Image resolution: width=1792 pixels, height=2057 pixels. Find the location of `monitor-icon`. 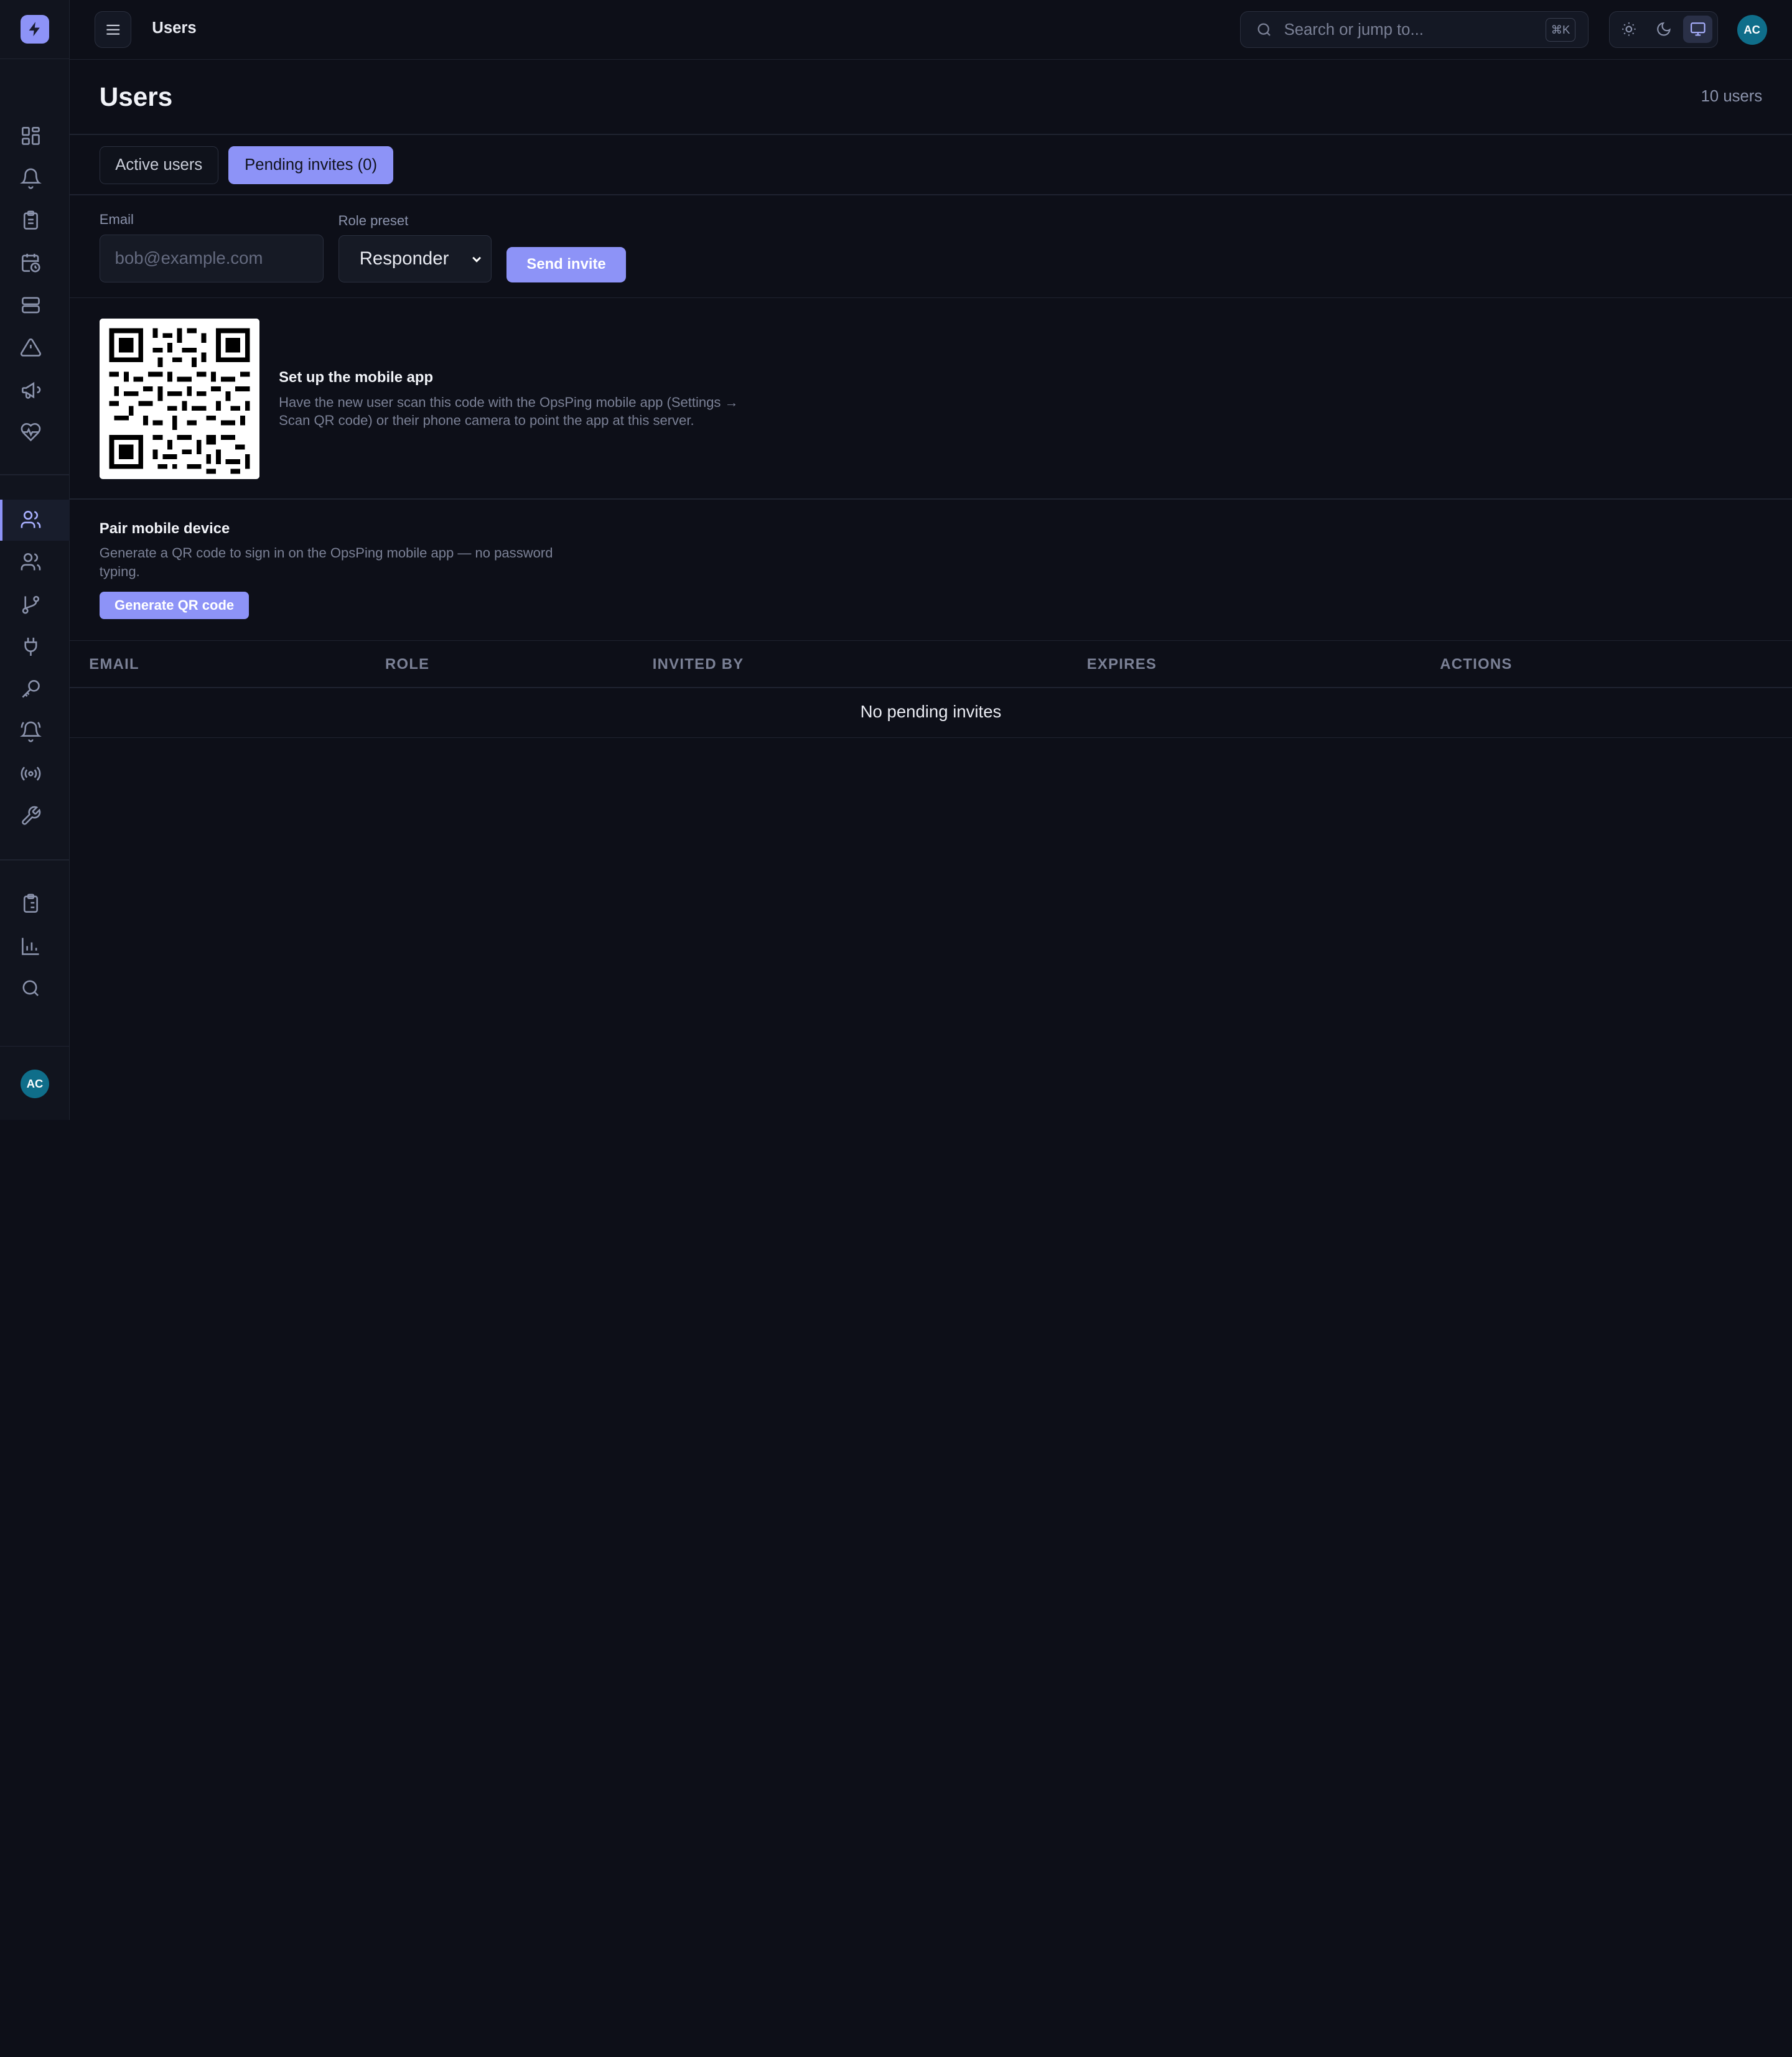

monitor-icon is located at coordinates (1697, 29).